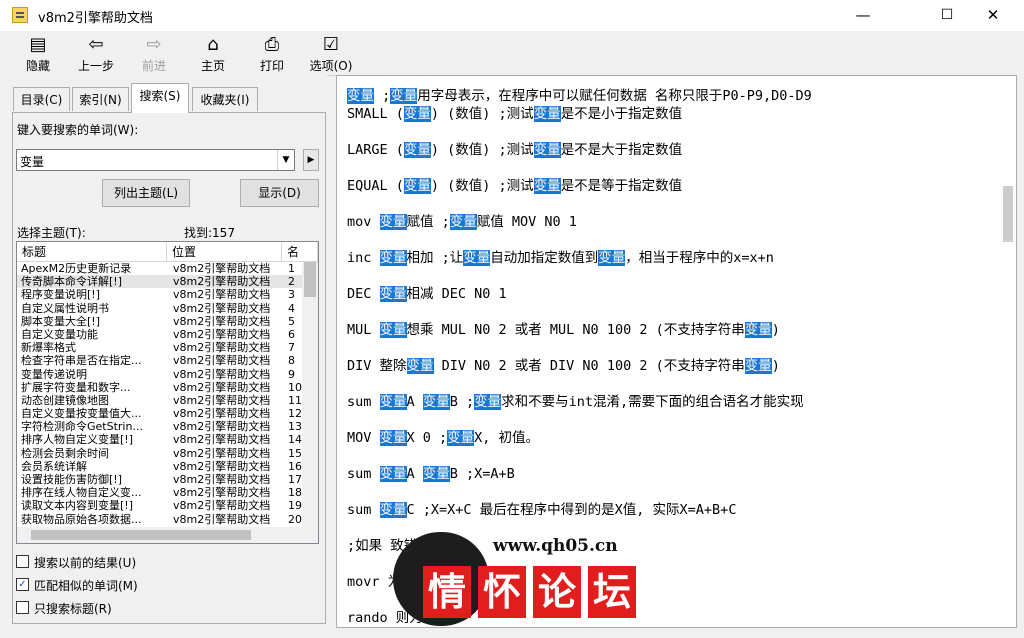  I want to click on table-row: 自定义变量按变量值大... v8m2引擎帮助文档 12, so click(159, 413).